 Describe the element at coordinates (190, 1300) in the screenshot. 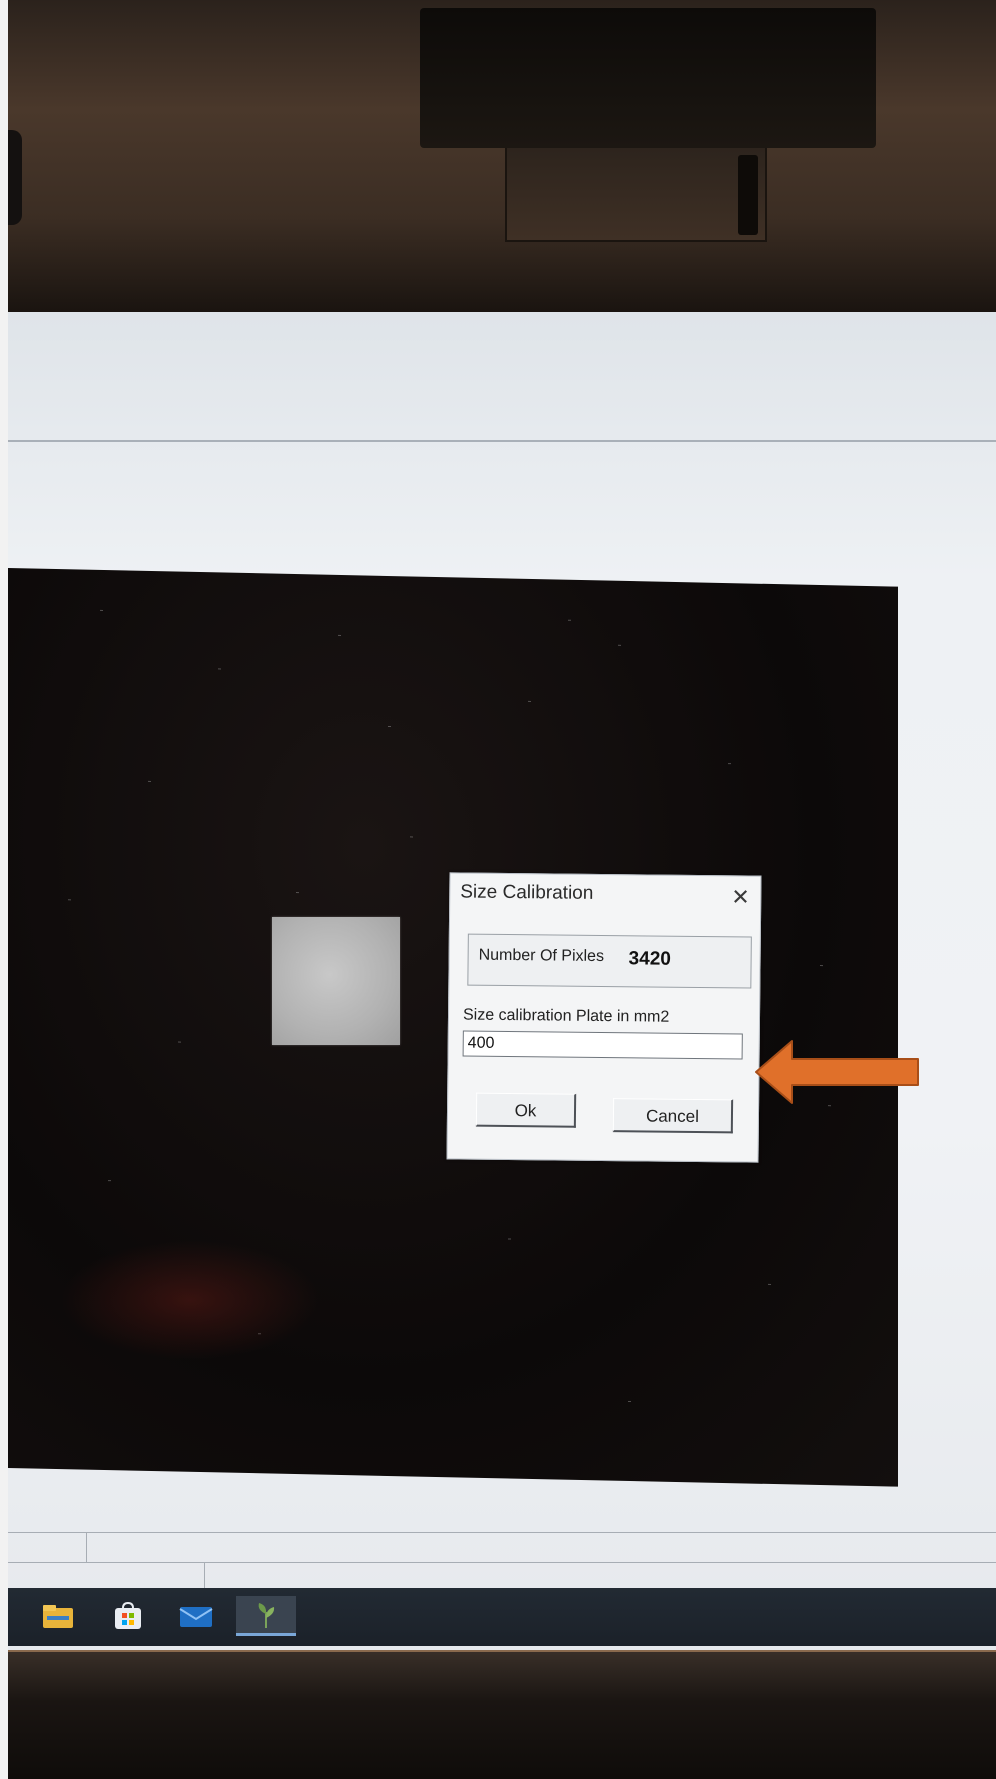

I see `reflection-glow` at that location.